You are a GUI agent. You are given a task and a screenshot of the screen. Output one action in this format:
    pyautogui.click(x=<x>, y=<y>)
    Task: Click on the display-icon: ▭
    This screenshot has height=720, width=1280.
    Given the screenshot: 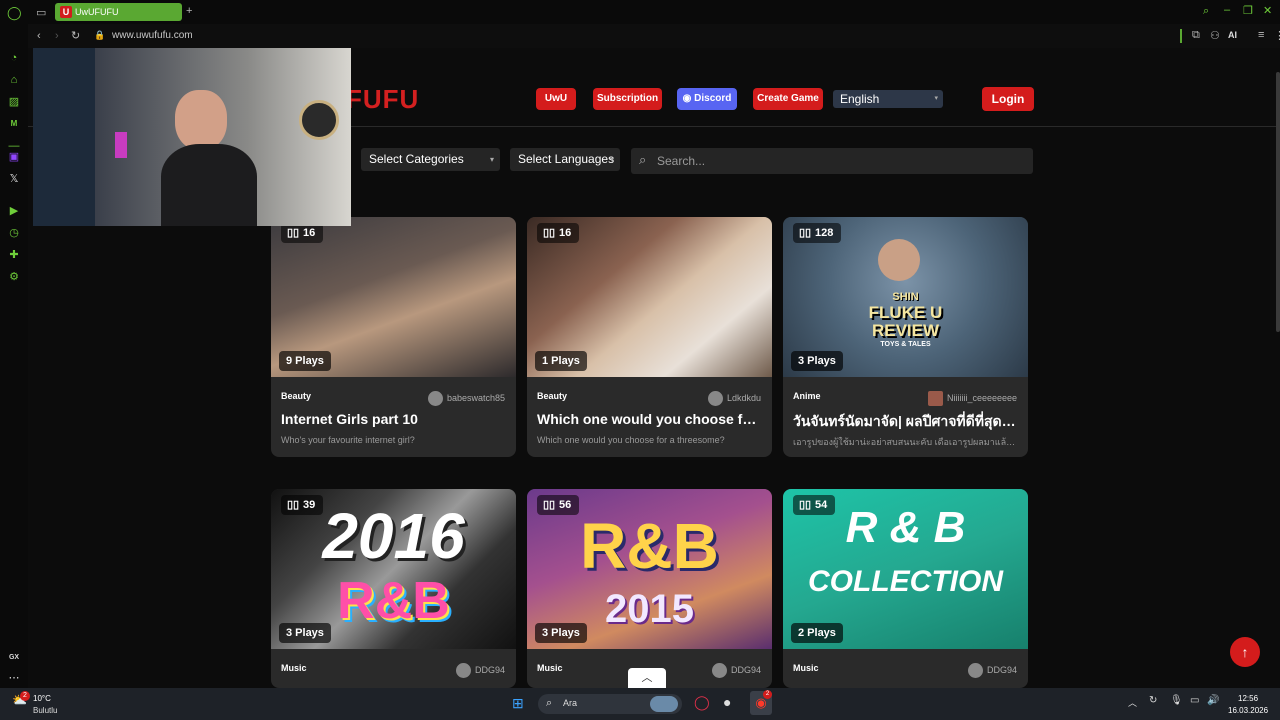 What is the action you would take?
    pyautogui.click(x=1194, y=700)
    